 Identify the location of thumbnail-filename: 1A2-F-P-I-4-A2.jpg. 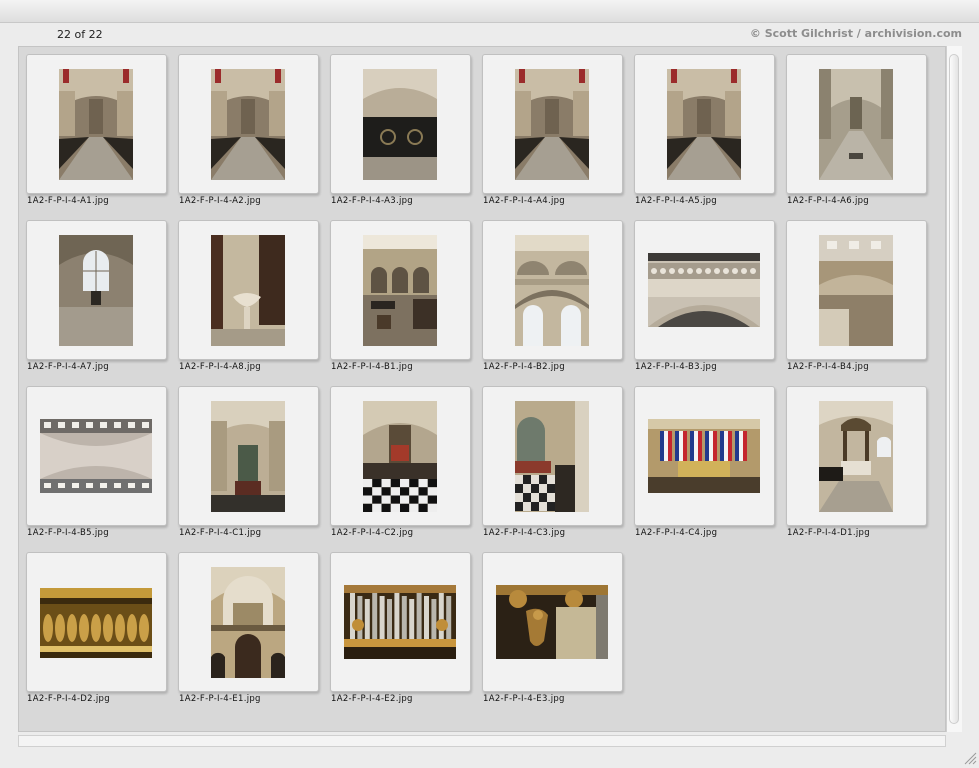
(220, 201).